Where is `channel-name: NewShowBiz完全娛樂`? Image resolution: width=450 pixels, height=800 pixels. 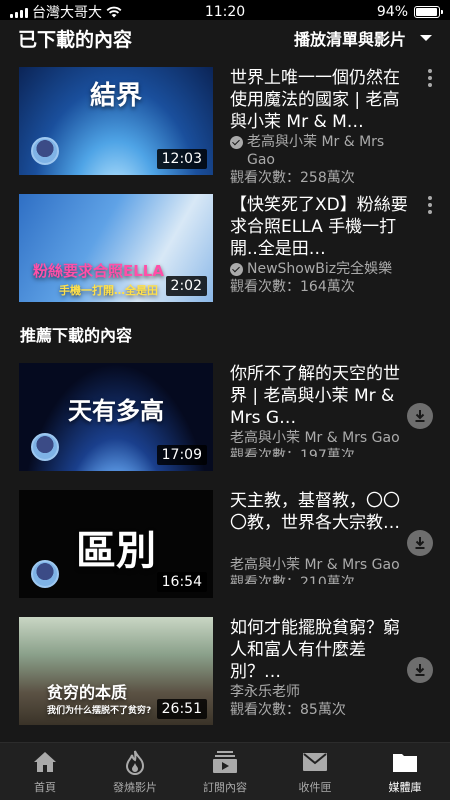
channel-name: NewShowBiz完全娛樂 is located at coordinates (320, 269).